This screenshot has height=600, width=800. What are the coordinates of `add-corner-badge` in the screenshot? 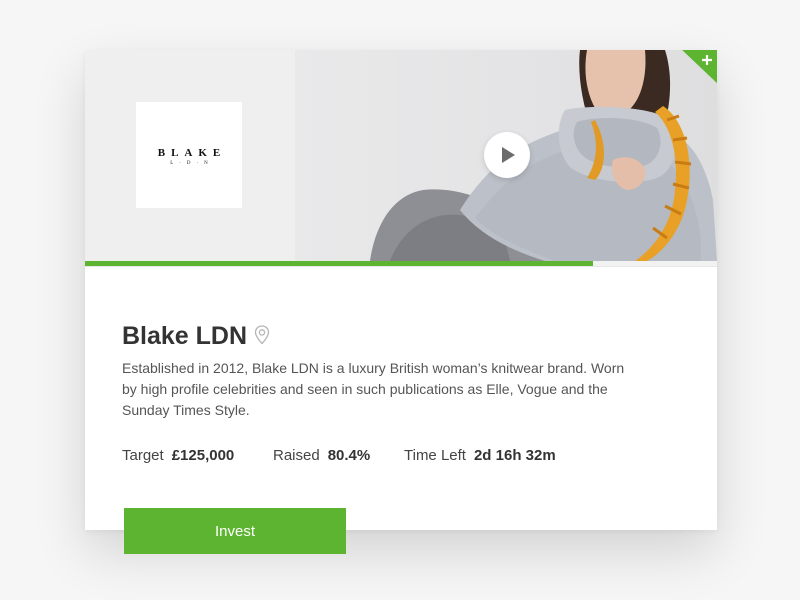 It's located at (698, 68).